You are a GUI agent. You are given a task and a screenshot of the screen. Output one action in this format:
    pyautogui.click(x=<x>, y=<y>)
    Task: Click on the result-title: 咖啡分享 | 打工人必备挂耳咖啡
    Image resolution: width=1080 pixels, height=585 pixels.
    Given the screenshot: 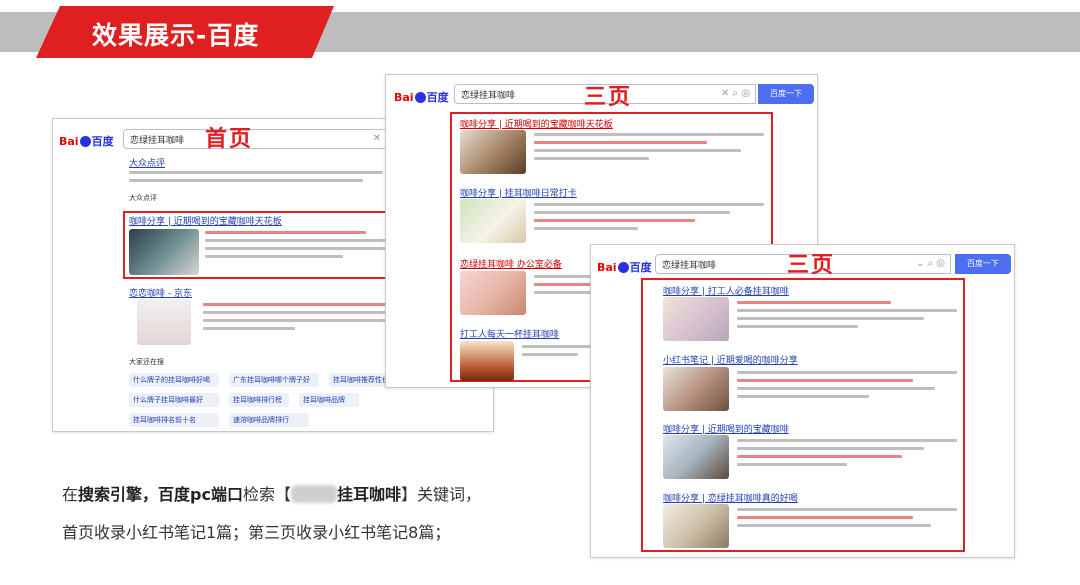 What is the action you would take?
    pyautogui.click(x=758, y=290)
    